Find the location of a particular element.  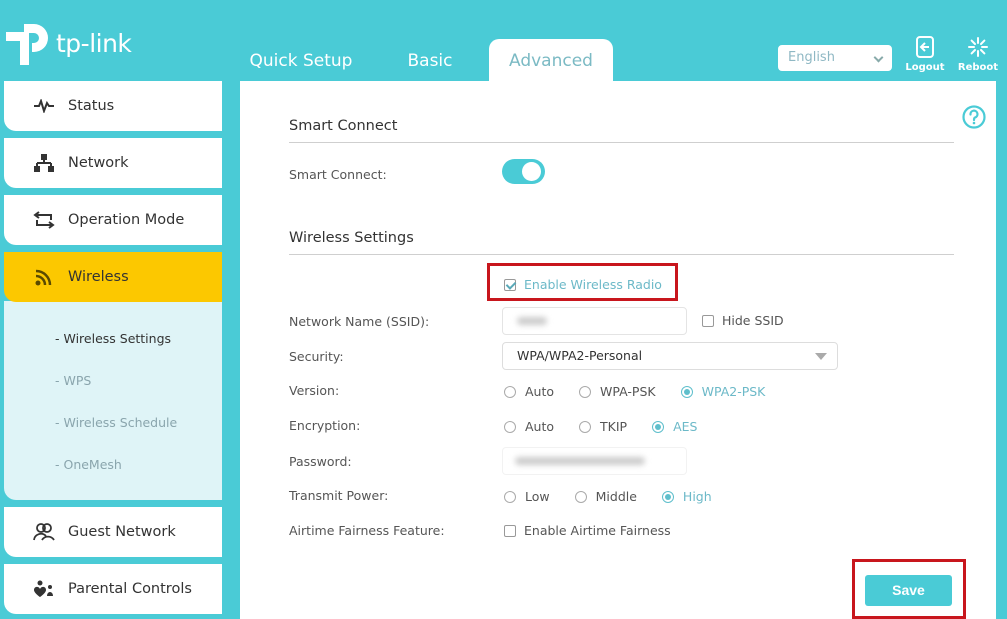

smart-connect-heading: Smart Connect is located at coordinates (343, 126).